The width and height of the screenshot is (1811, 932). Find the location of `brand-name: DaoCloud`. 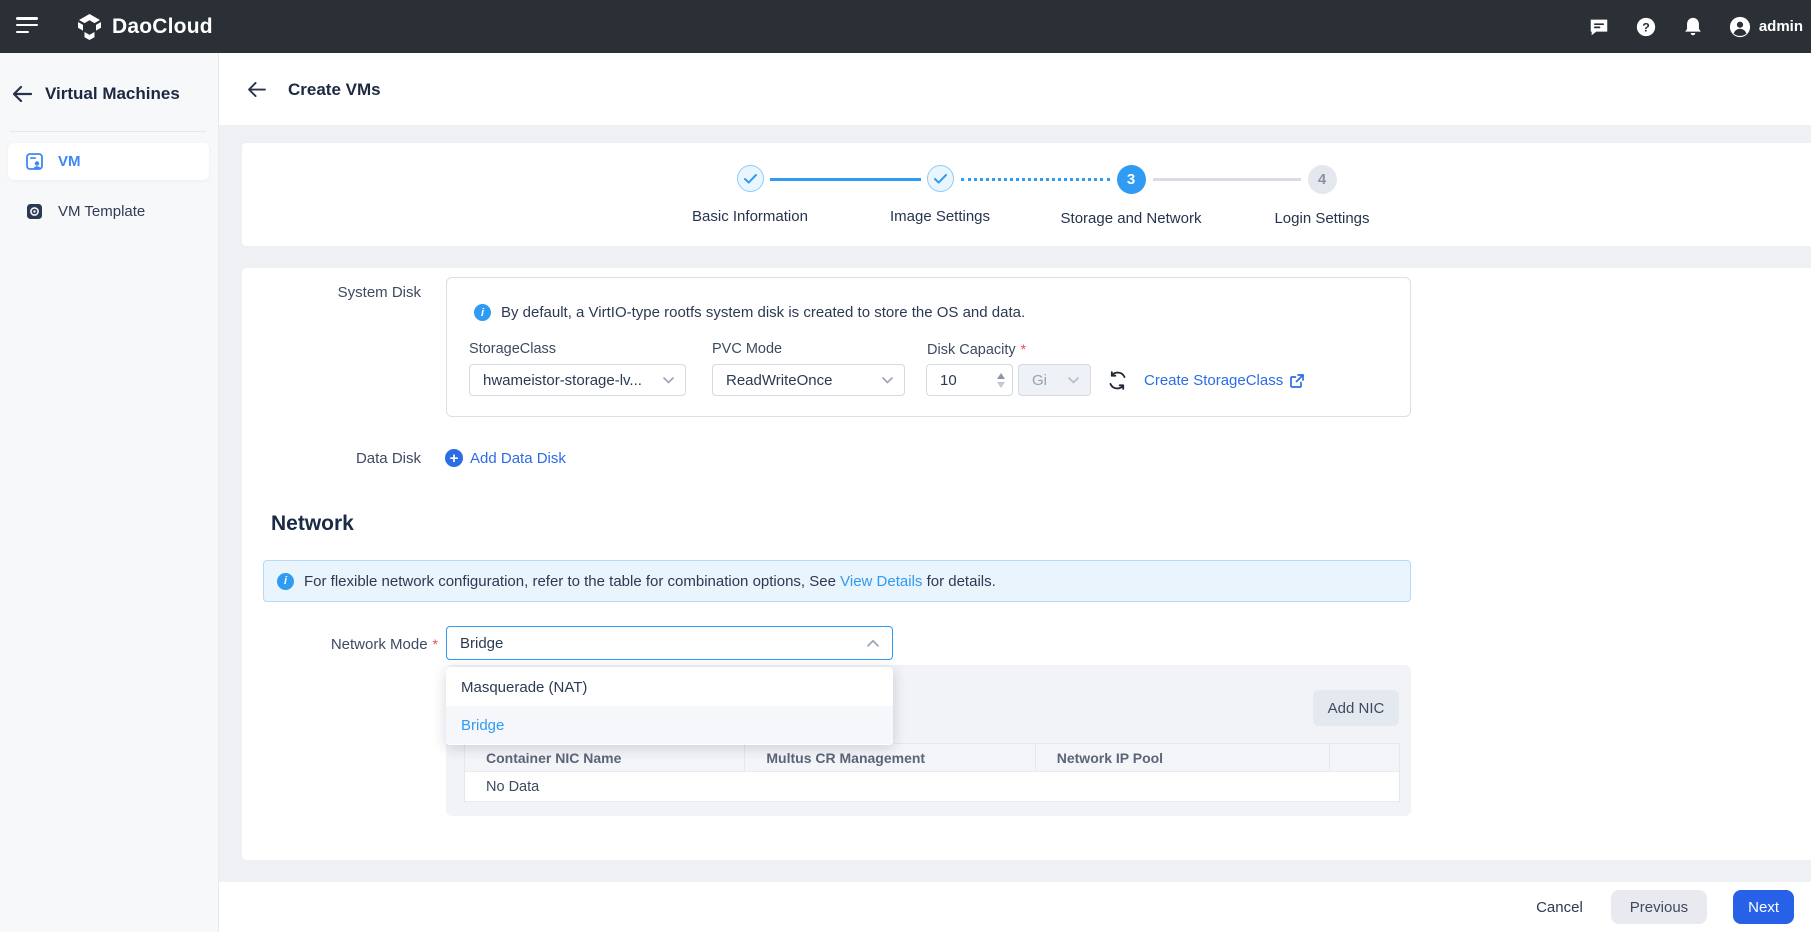

brand-name: DaoCloud is located at coordinates (162, 26).